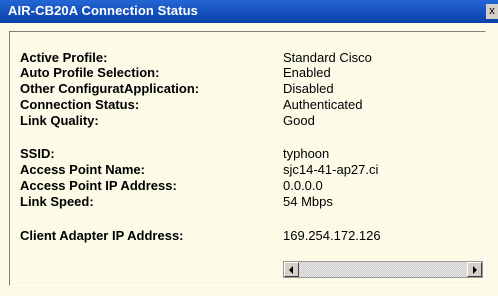  I want to click on active-profile-label: Active Profile:, so click(64, 57).